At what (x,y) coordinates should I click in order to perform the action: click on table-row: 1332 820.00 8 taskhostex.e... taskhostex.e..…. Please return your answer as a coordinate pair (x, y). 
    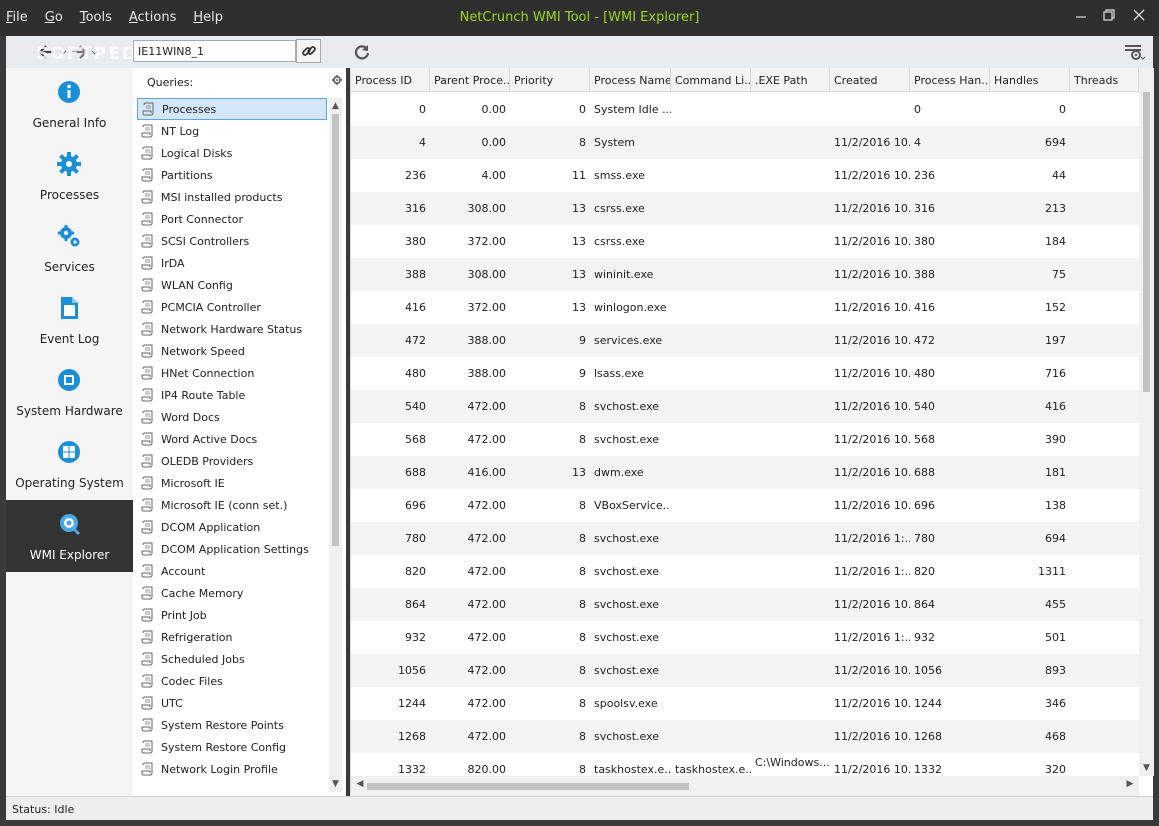
    Looking at the image, I should click on (745, 764).